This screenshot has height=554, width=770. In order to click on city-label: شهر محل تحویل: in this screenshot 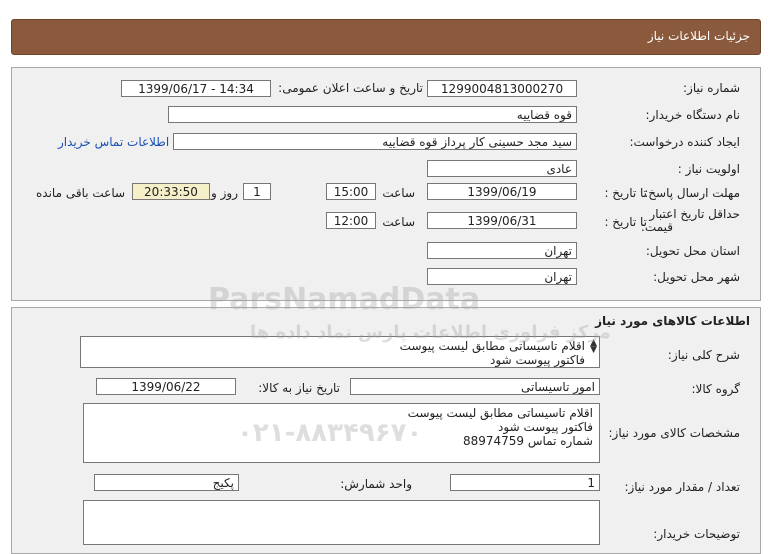, I will do `click(696, 277)`.